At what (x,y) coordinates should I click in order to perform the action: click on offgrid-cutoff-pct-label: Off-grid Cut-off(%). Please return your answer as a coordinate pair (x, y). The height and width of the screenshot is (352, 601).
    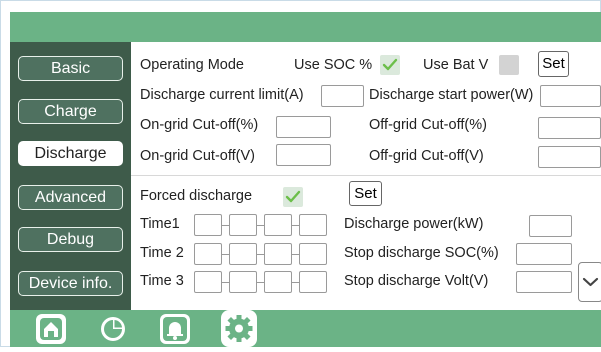
    Looking at the image, I should click on (428, 125).